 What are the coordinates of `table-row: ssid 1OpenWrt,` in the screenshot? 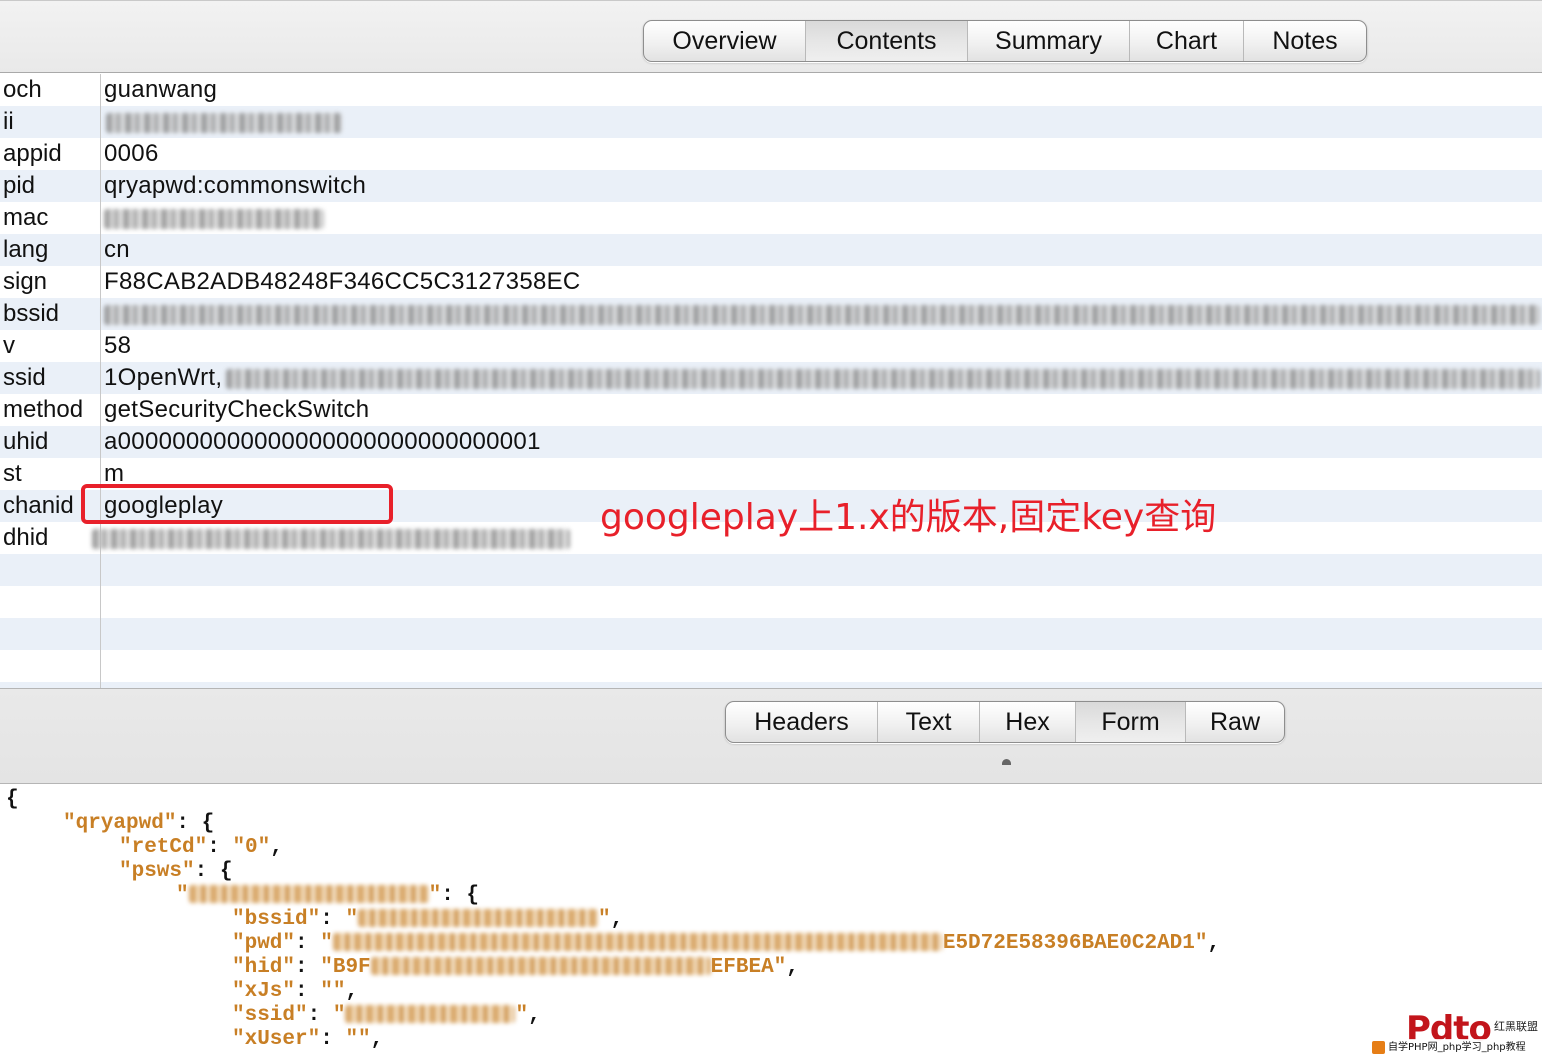 It's located at (771, 378).